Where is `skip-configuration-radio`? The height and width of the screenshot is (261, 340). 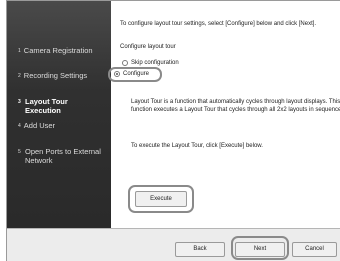
skip-configuration-radio is located at coordinates (125, 63).